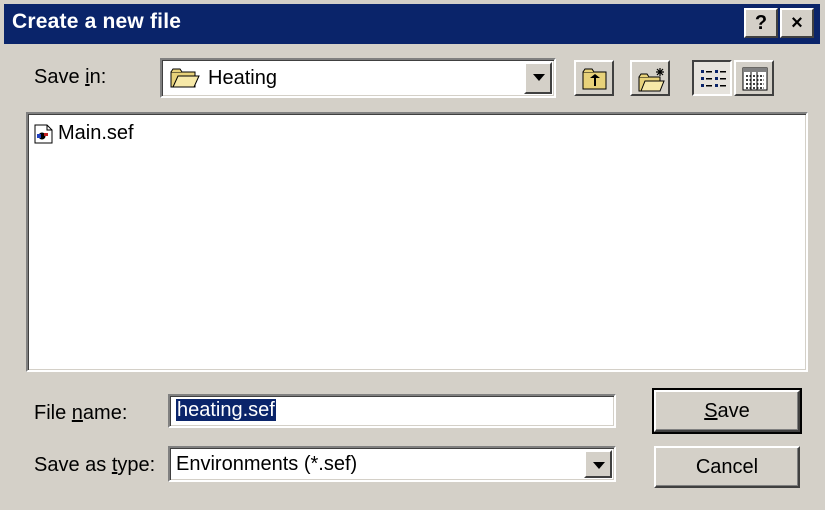 Image resolution: width=825 pixels, height=510 pixels. I want to click on create-new-folder-button, so click(650, 78).